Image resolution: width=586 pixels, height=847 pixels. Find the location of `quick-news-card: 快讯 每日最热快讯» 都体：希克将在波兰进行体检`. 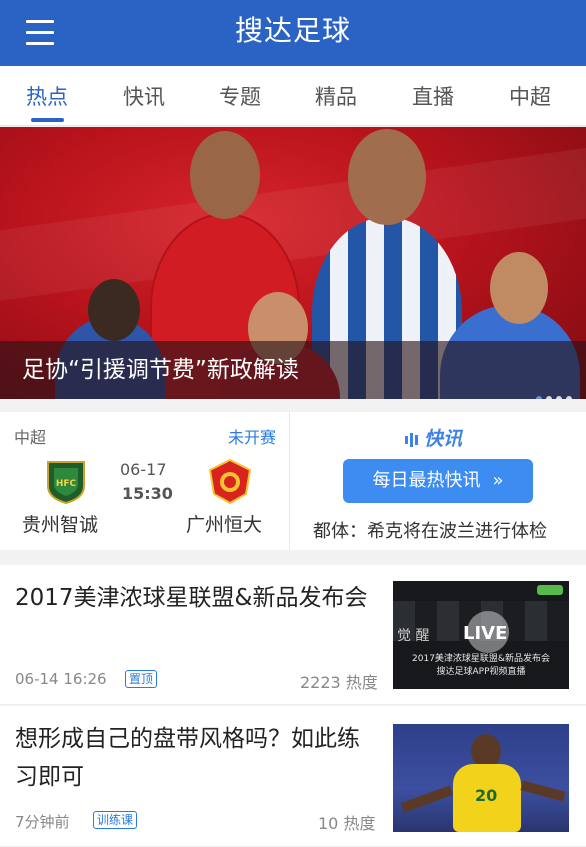

quick-news-card: 快讯 每日最热快讯» 都体：希克将在波兰进行体检 is located at coordinates (438, 481).